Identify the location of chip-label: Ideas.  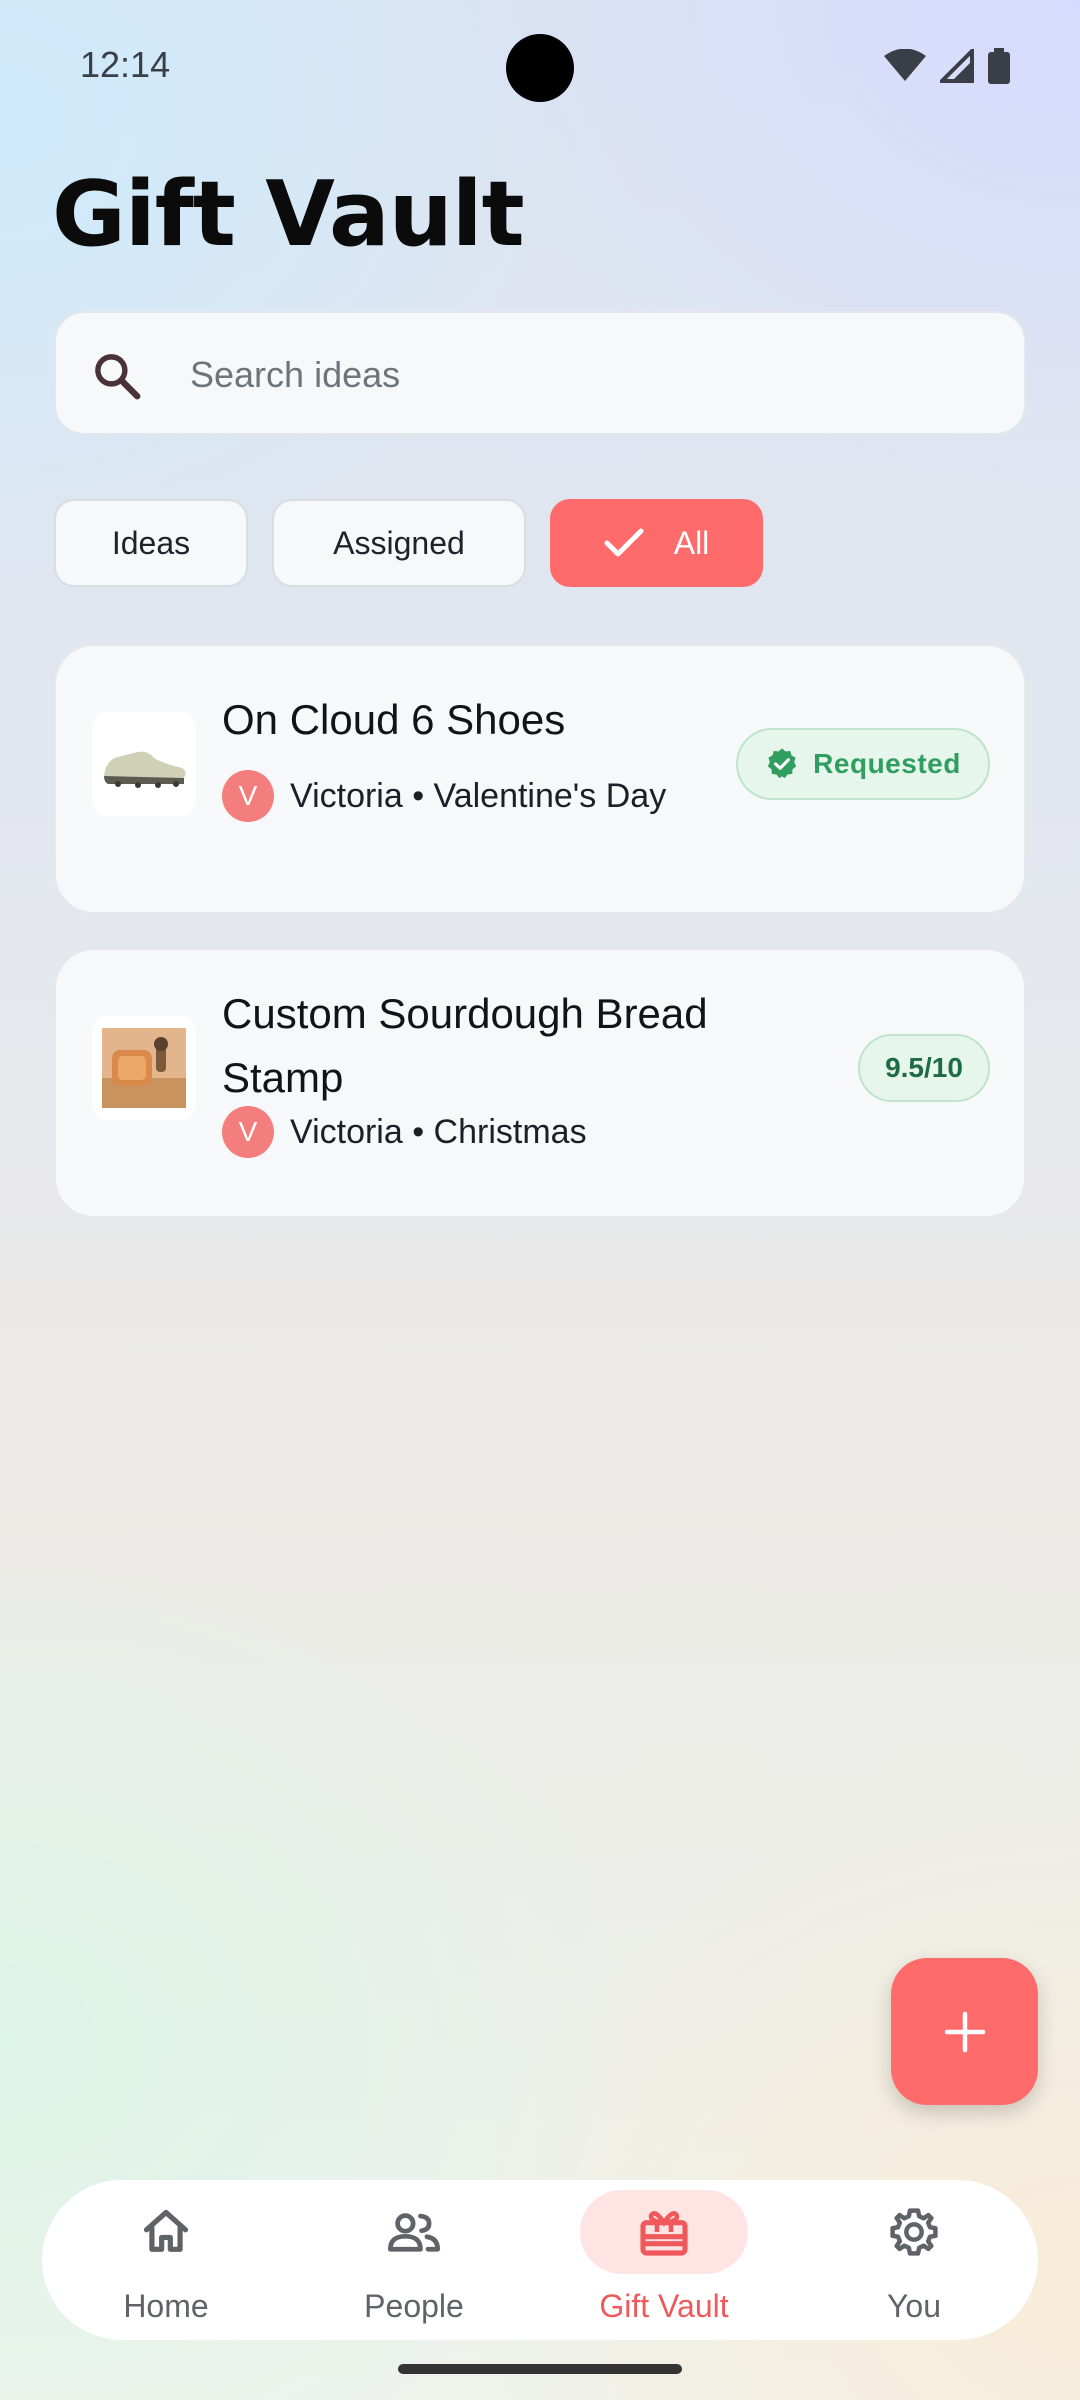
(151, 542).